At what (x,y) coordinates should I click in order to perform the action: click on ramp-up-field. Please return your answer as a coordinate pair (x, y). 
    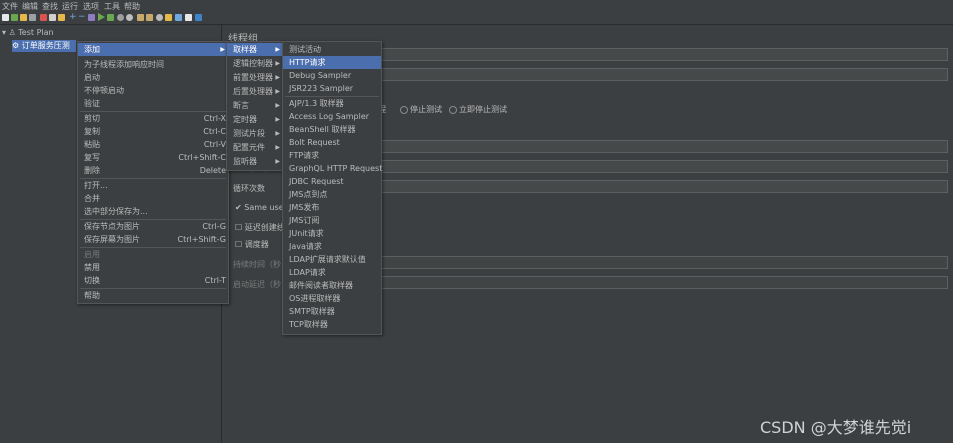
    Looking at the image, I should click on (664, 166).